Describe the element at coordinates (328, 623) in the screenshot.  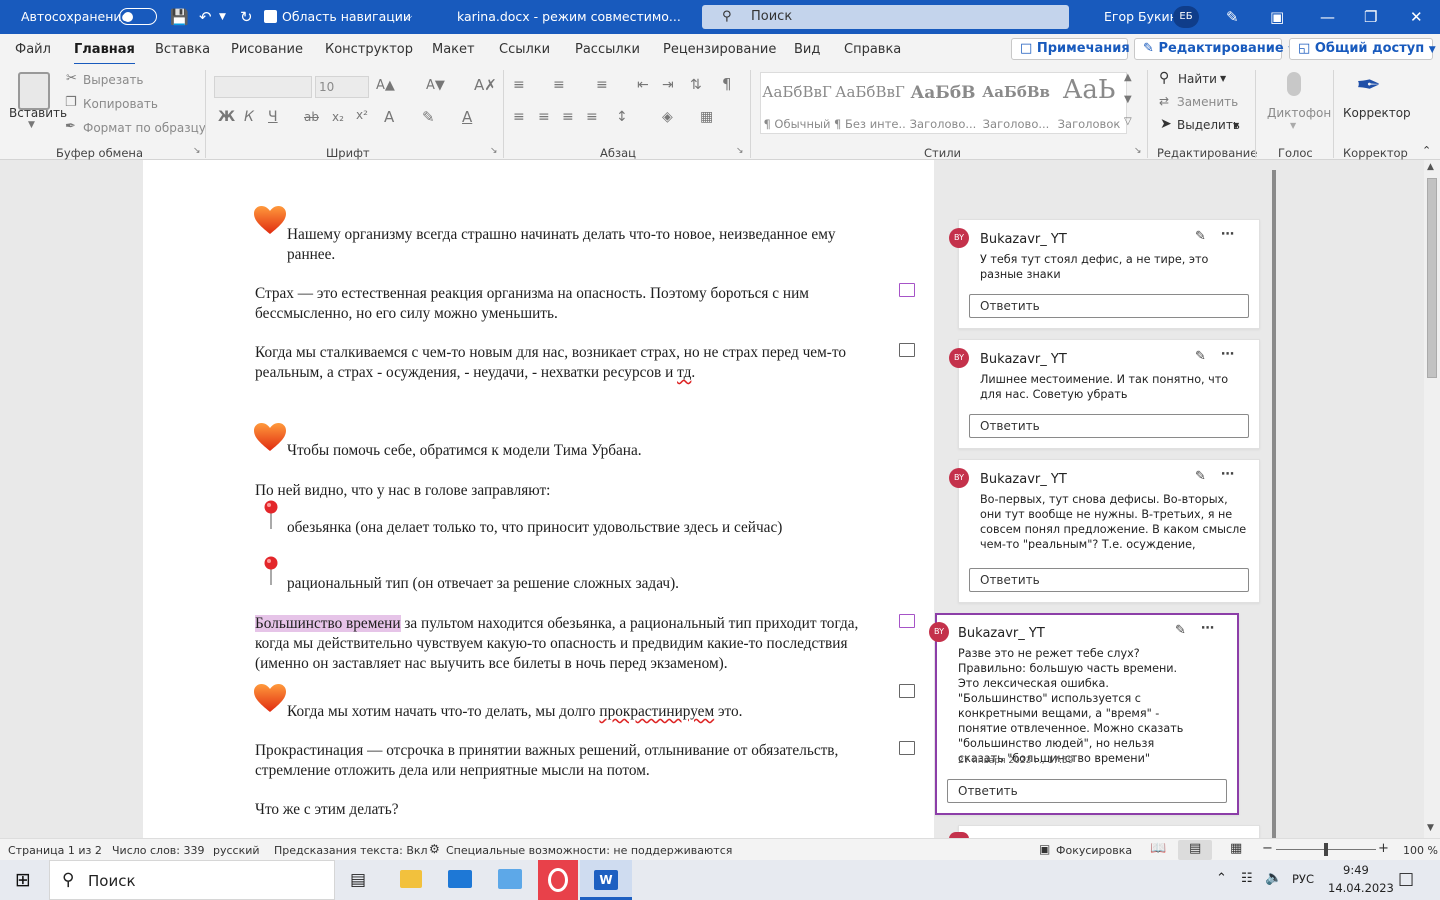
I see `commented-text: Большинство времени` at that location.